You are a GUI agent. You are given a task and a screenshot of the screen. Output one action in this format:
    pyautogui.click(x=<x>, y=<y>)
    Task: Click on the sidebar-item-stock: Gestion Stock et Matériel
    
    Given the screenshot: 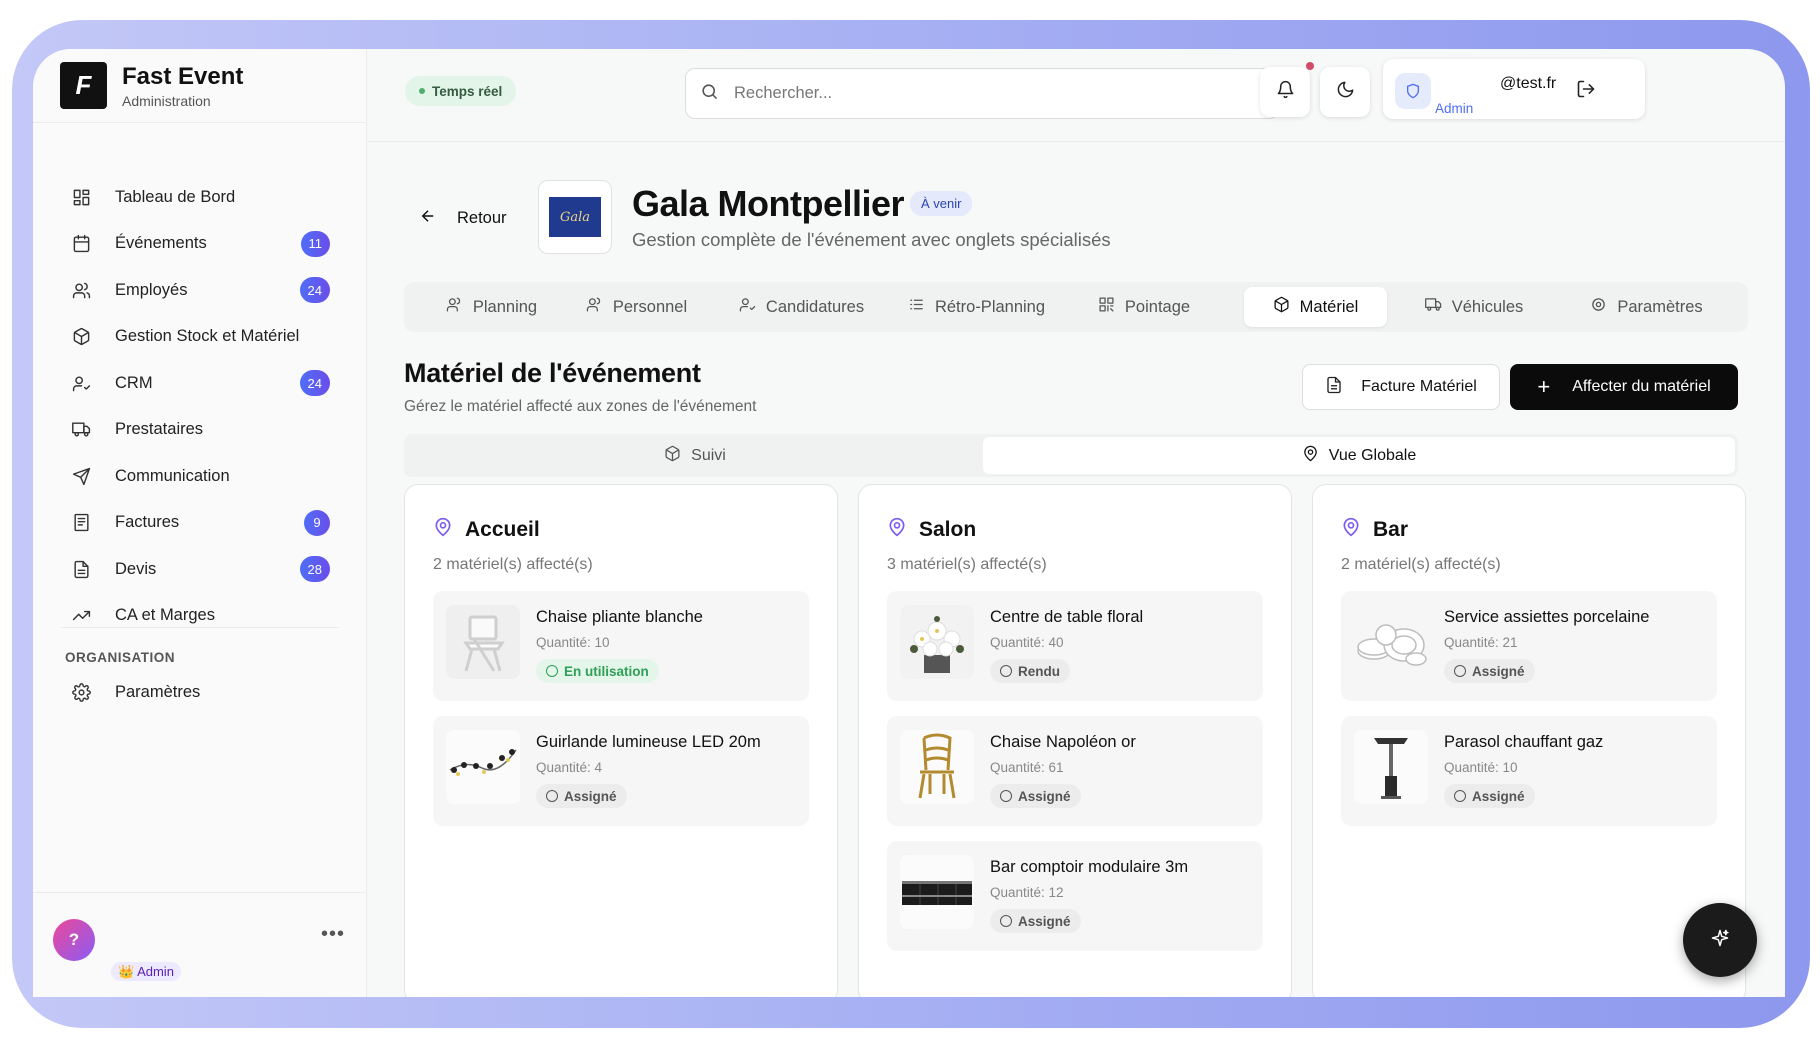 What is the action you would take?
    pyautogui.click(x=200, y=337)
    